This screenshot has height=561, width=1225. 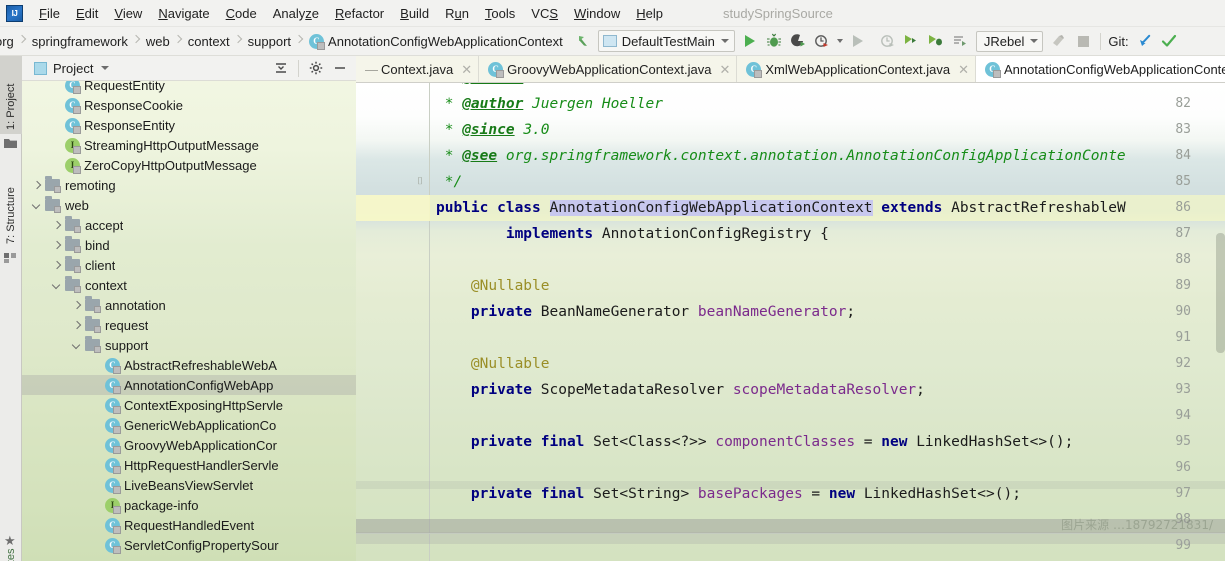 What do you see at coordinates (189, 545) in the screenshot?
I see `tree-item: C ServletConfigPropertySour` at bounding box center [189, 545].